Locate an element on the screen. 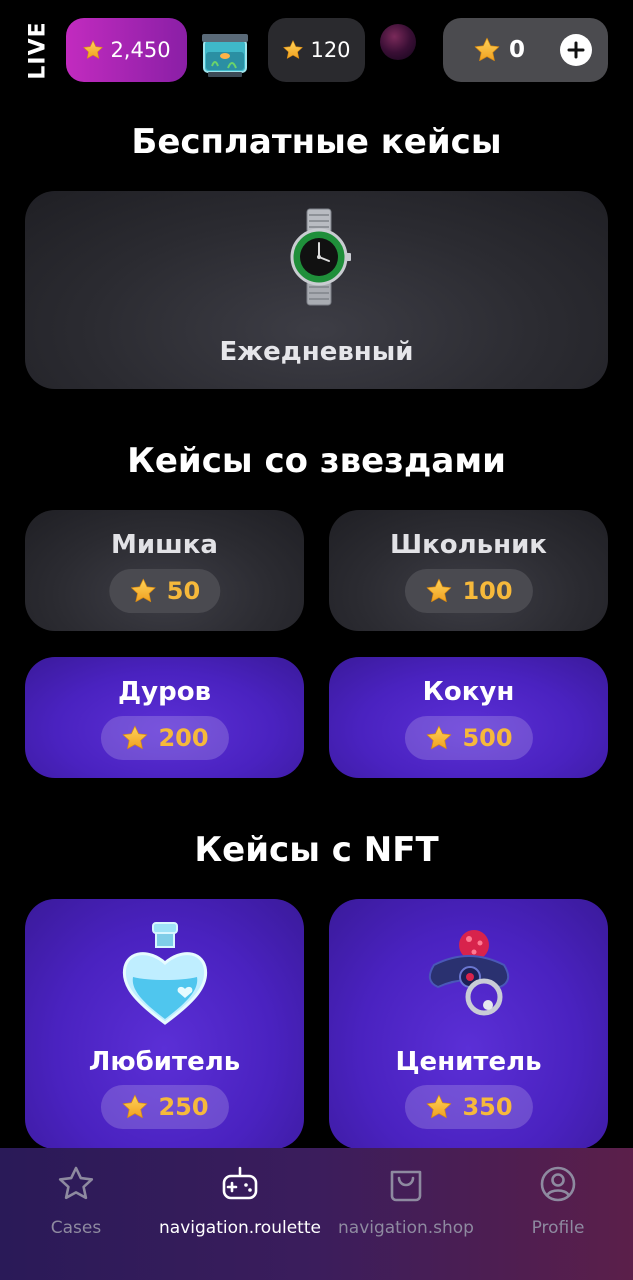  price-chip: 100 is located at coordinates (468, 591).